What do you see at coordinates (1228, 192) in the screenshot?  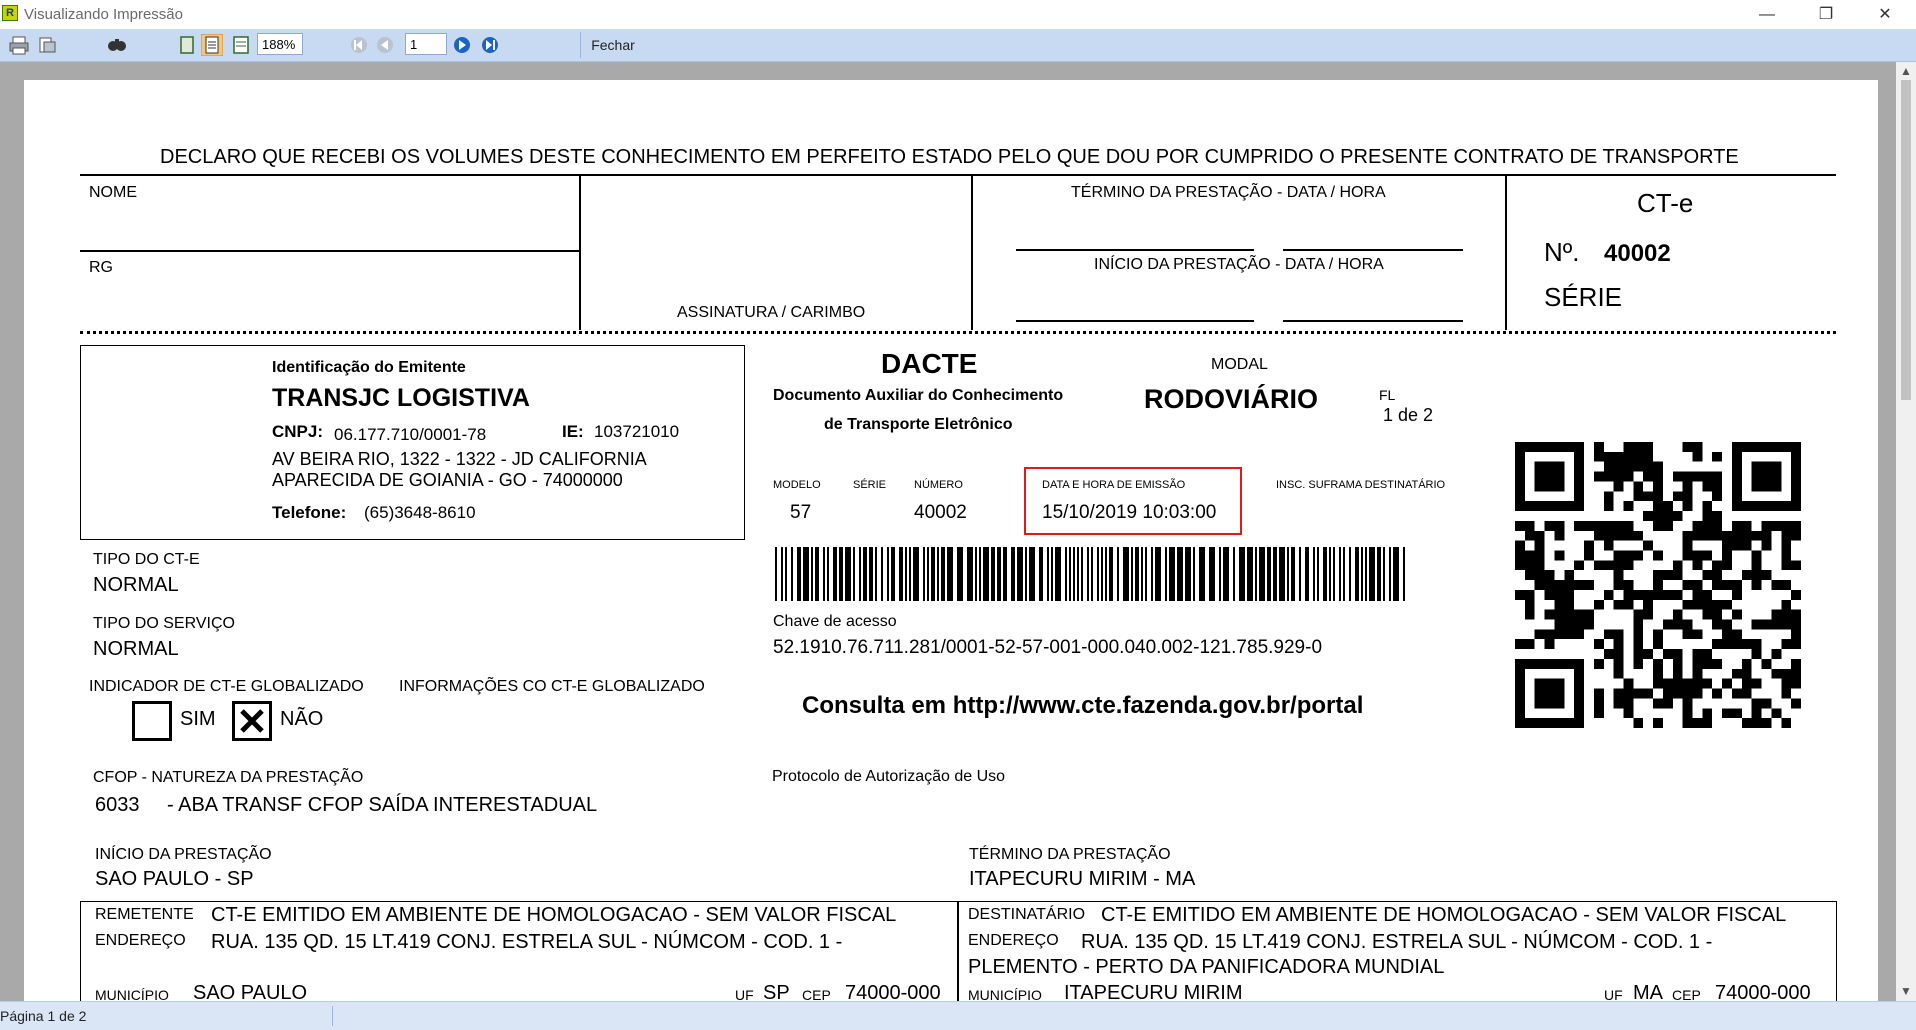 I see `termino-data-label: TÉRMINO DA PRESTAÇÃO - DATA / HORA` at bounding box center [1228, 192].